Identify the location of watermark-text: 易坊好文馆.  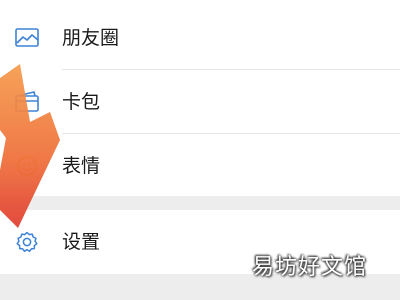
(310, 267).